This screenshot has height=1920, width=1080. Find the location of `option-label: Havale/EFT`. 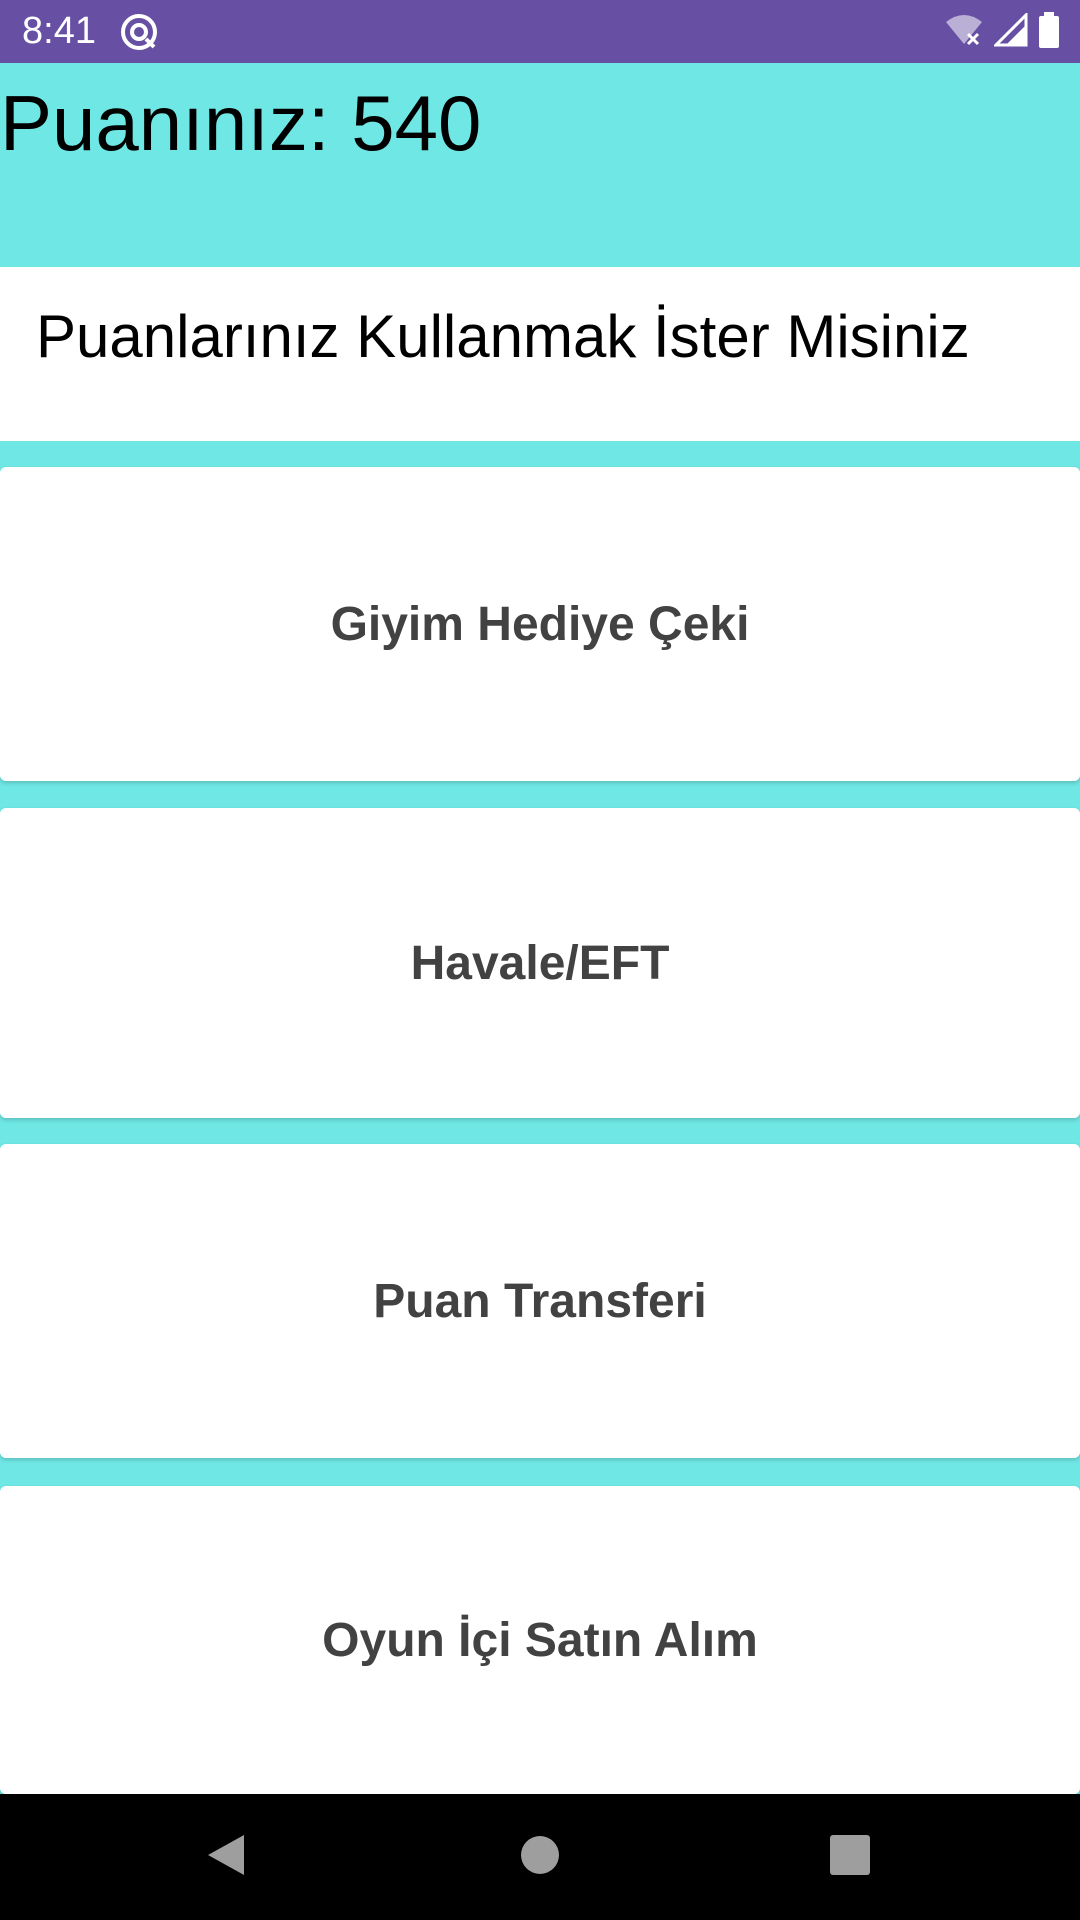

option-label: Havale/EFT is located at coordinates (540, 963).